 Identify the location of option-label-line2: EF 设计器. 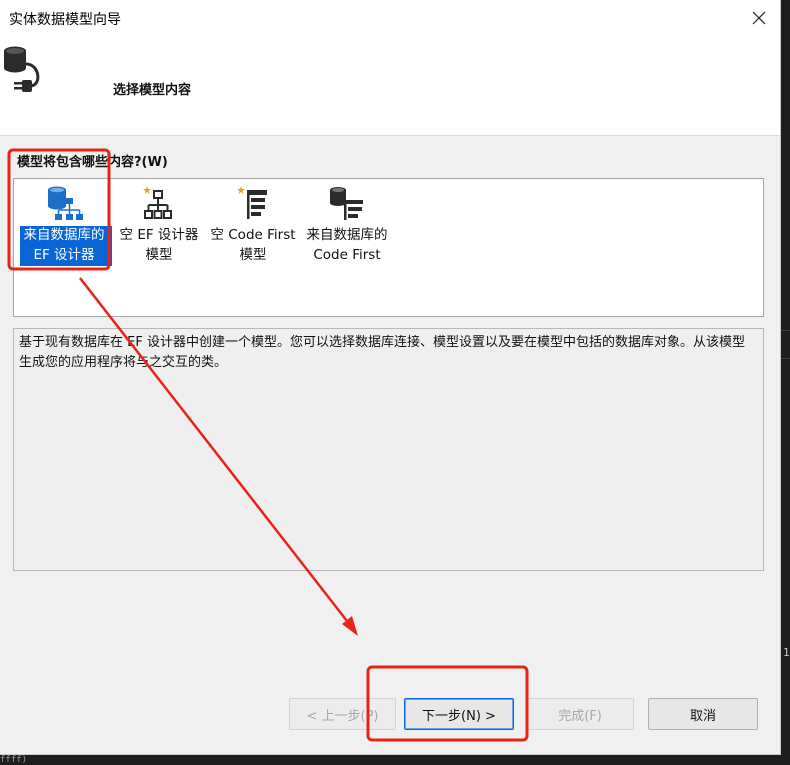
(64, 255).